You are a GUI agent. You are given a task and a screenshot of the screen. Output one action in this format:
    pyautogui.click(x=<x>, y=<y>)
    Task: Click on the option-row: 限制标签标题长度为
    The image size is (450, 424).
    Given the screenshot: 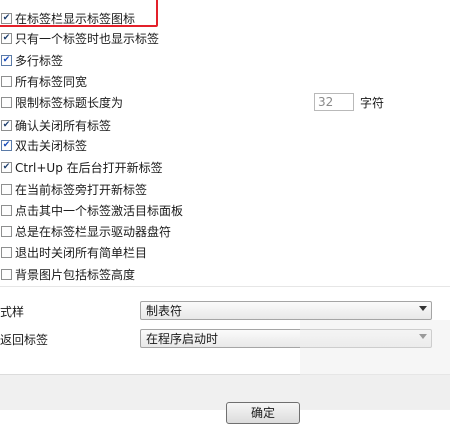 What is the action you would take?
    pyautogui.click(x=61, y=102)
    